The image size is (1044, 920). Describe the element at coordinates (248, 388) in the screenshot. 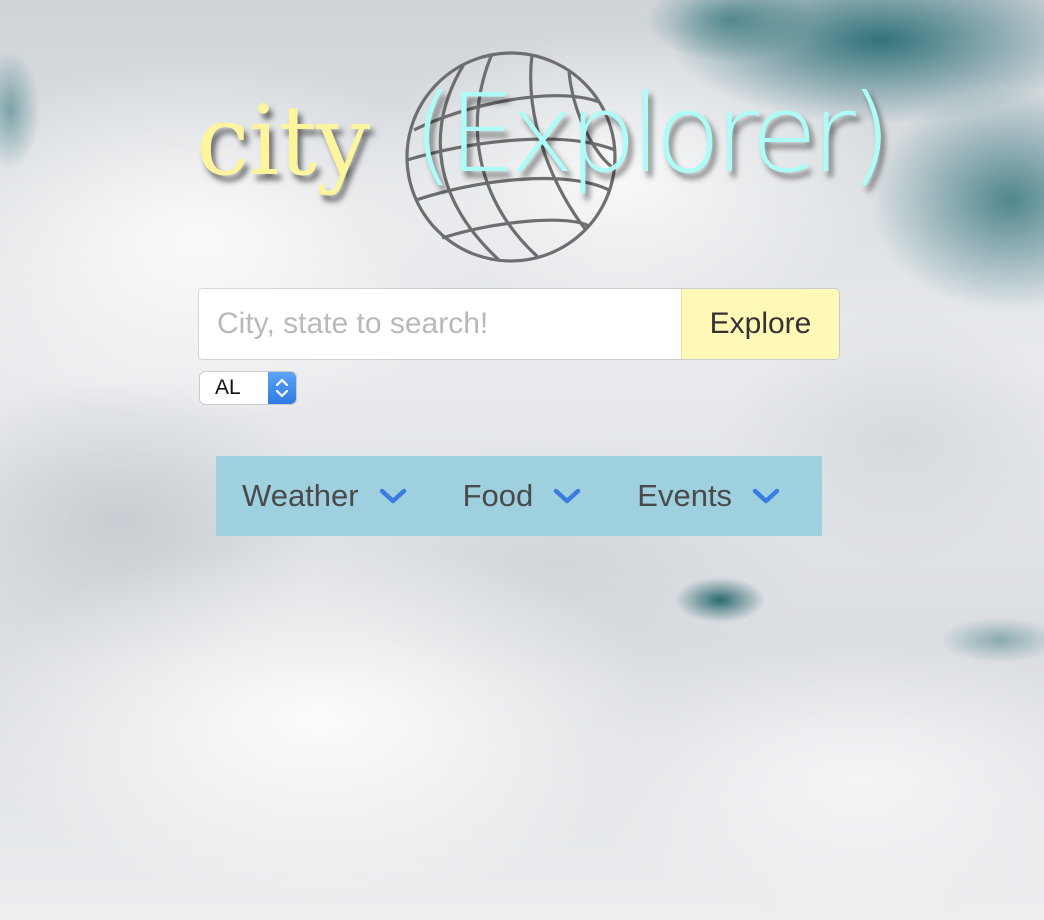

I see `state-select: AL` at that location.